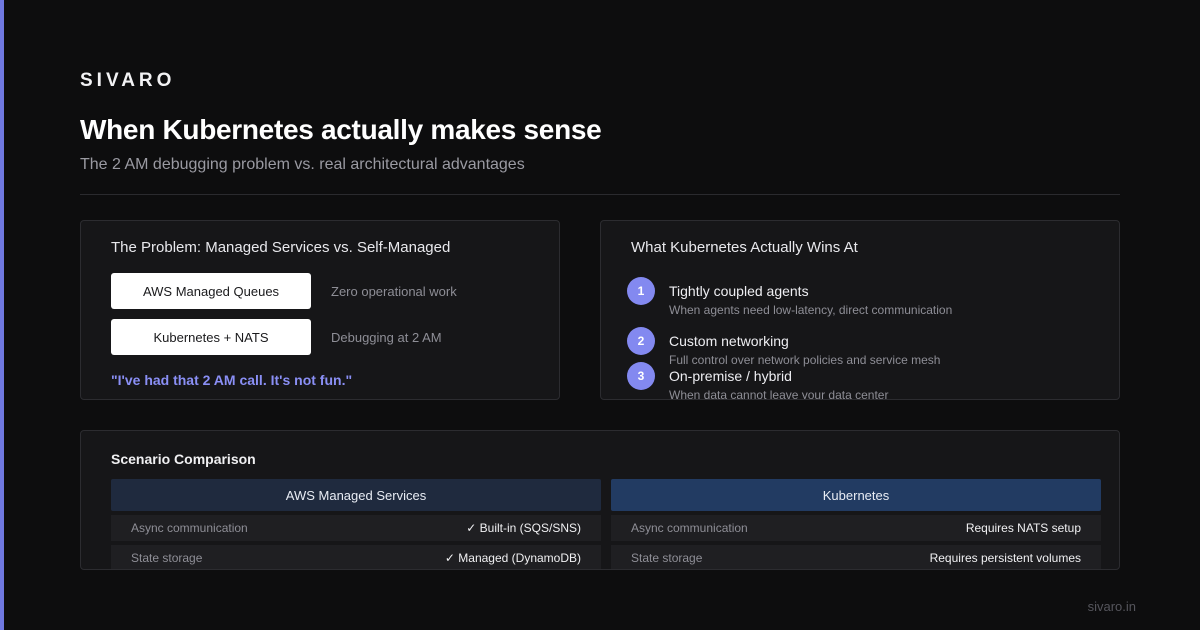  Describe the element at coordinates (1023, 528) in the screenshot. I see `row-value: Requires NATS setup` at that location.